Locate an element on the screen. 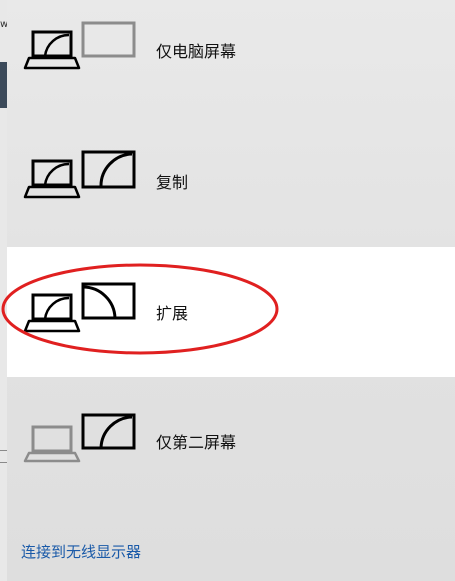  option-label: 仅电脑屏幕 is located at coordinates (196, 51).